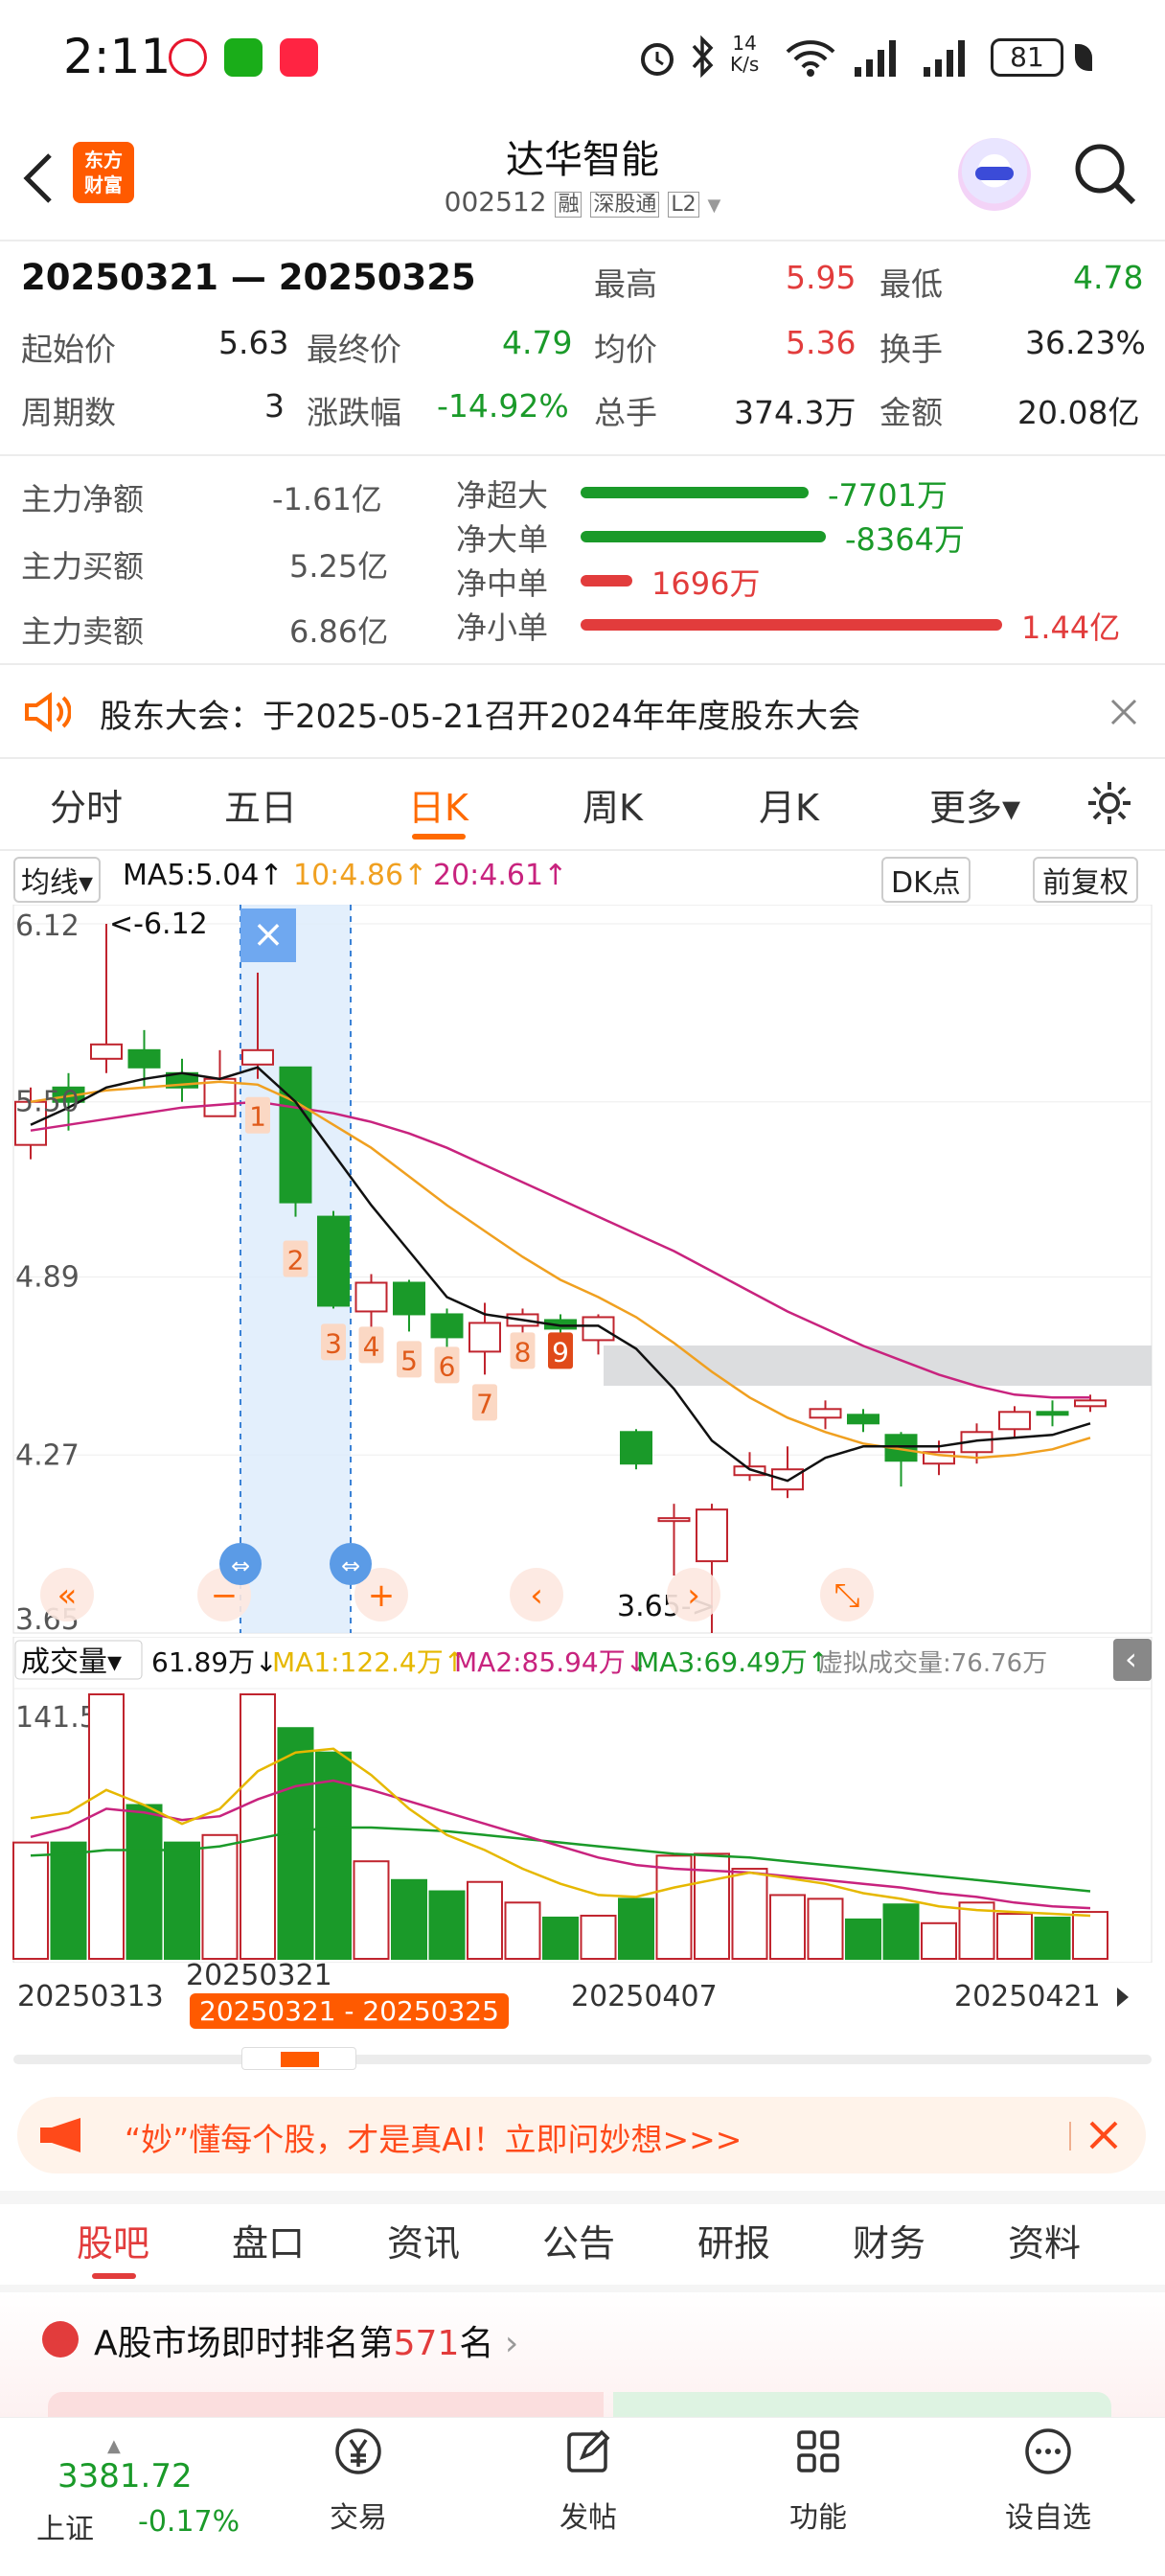  What do you see at coordinates (582, 2356) in the screenshot?
I see `rank-section: A股市场即时排名第571名 ›` at bounding box center [582, 2356].